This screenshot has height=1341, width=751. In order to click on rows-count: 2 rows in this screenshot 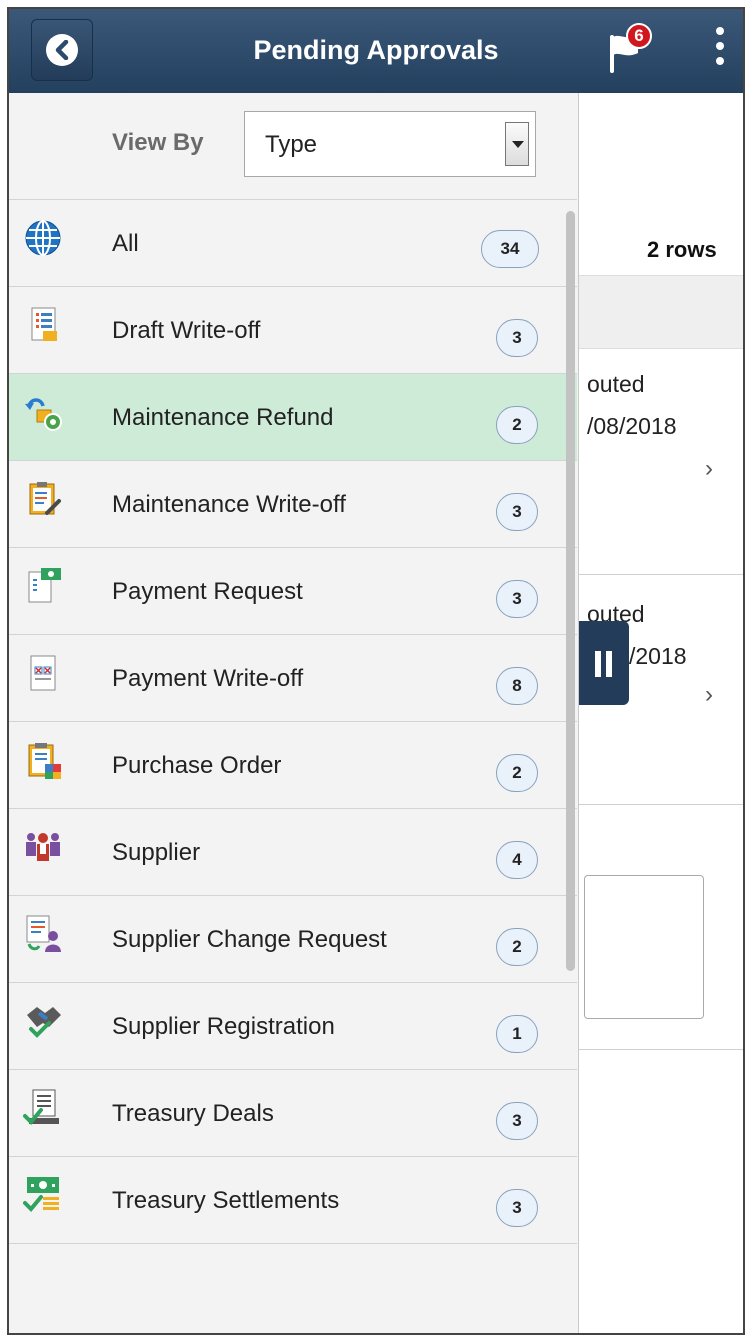, I will do `click(682, 249)`.